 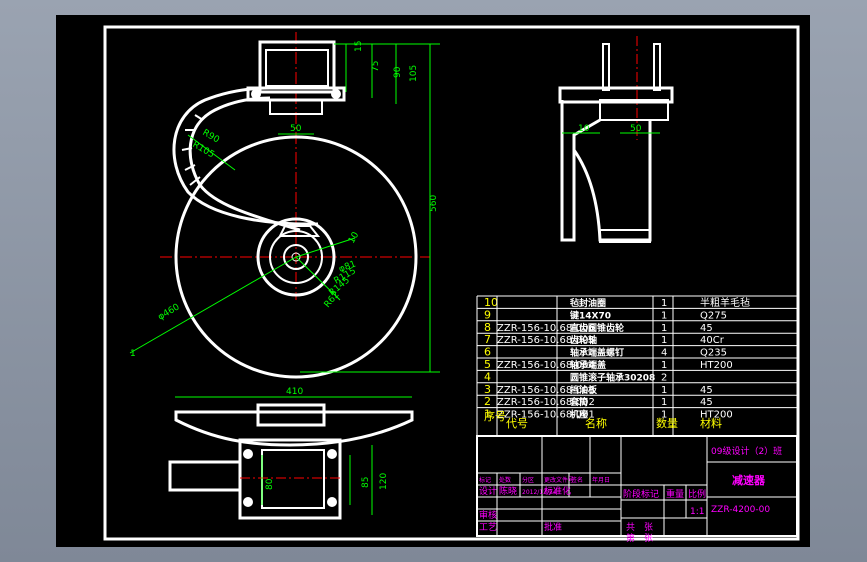 What do you see at coordinates (641, 494) in the screenshot?
I see `tb-stage-label: 阶段标记` at bounding box center [641, 494].